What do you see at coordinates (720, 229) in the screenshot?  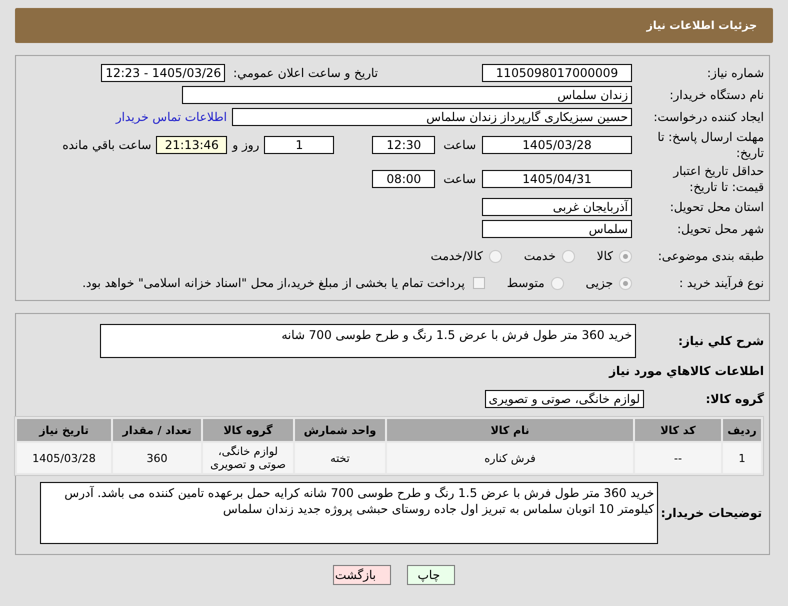 I see `field-label: شهر محل تحویل:` at bounding box center [720, 229].